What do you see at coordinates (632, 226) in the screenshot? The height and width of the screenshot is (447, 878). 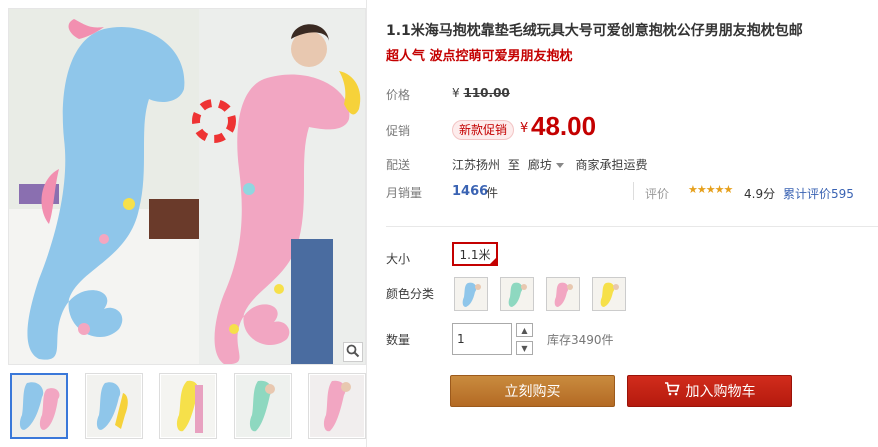 I see `section-divider` at bounding box center [632, 226].